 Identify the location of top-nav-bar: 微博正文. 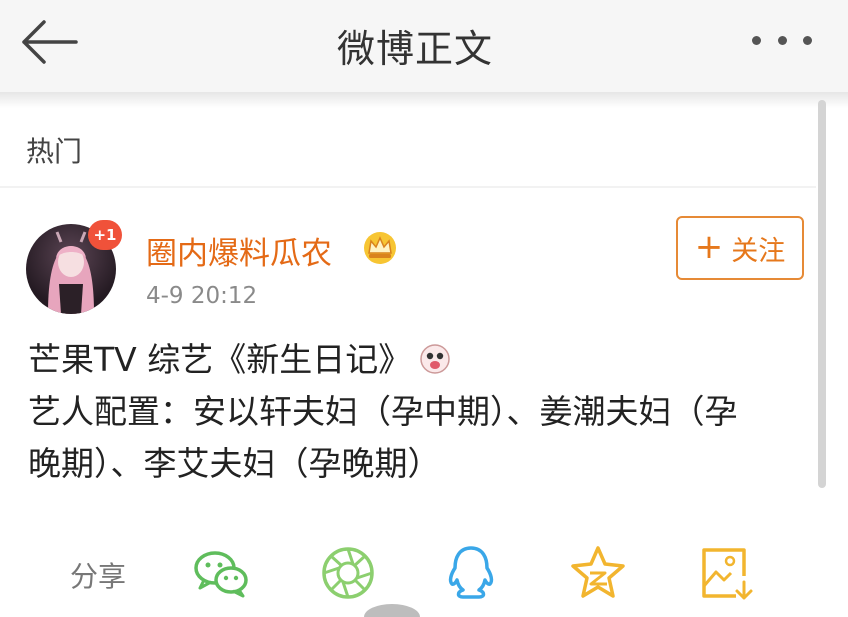
(424, 46).